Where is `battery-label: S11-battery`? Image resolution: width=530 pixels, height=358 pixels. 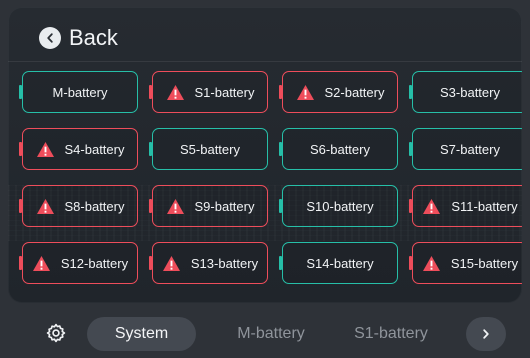 battery-label: S11-battery is located at coordinates (484, 206).